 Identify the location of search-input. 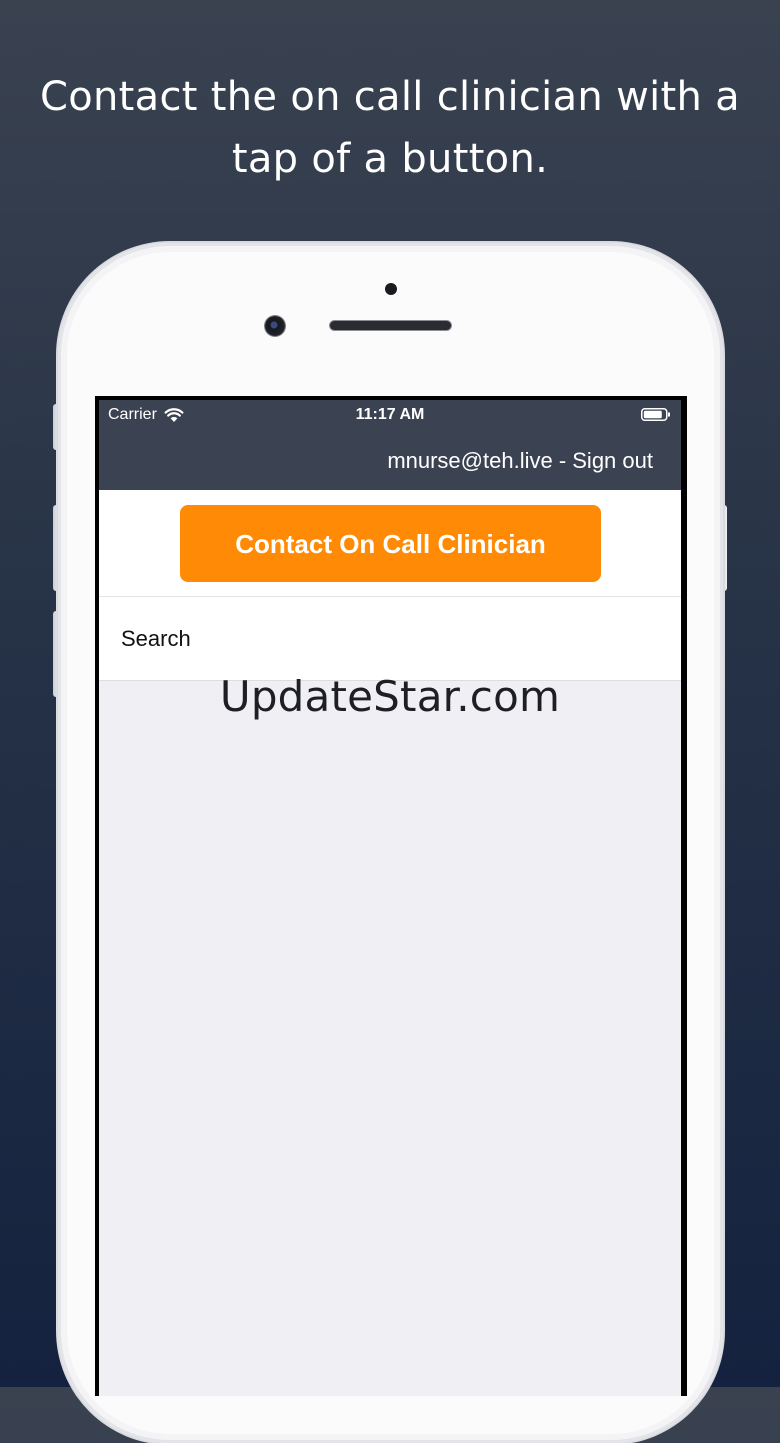
(391, 638).